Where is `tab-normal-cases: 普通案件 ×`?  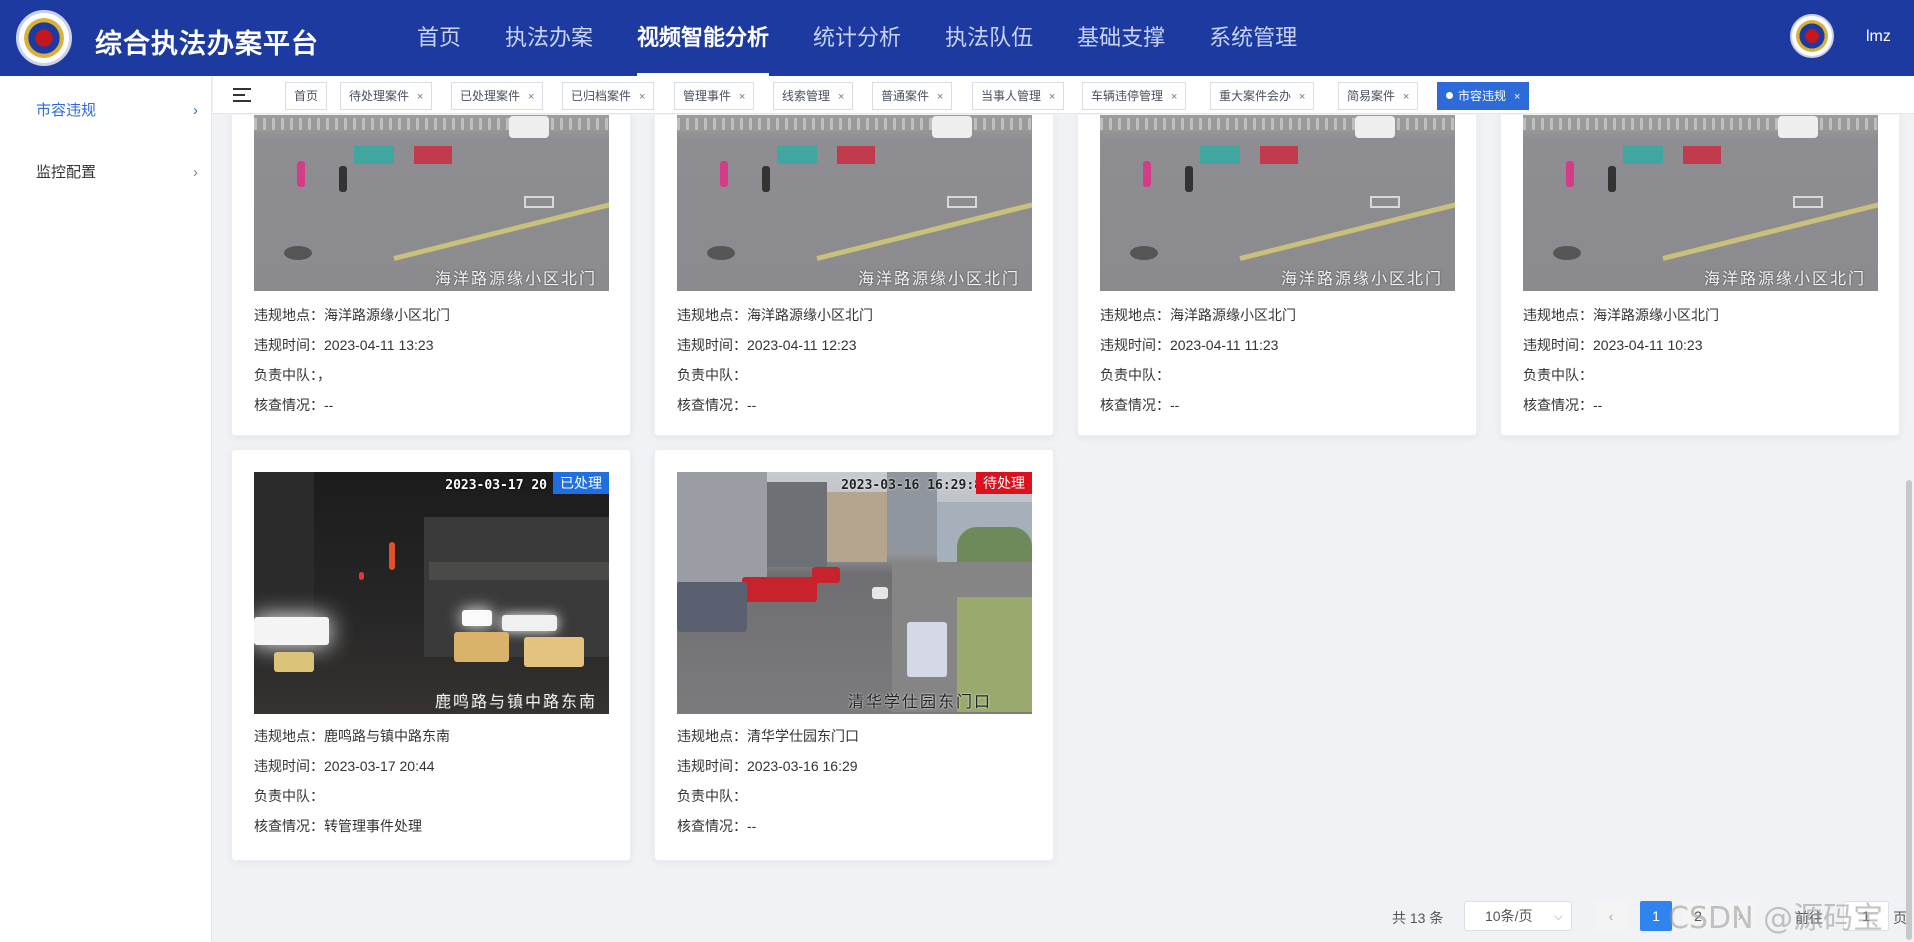
tab-normal-cases: 普通案件 × is located at coordinates (912, 96).